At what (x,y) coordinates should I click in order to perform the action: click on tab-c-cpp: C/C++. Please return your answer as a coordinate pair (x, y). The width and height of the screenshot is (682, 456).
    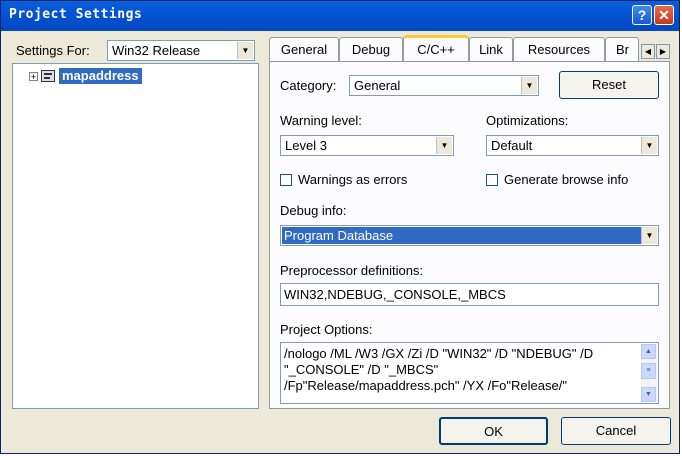
    Looking at the image, I should click on (436, 49).